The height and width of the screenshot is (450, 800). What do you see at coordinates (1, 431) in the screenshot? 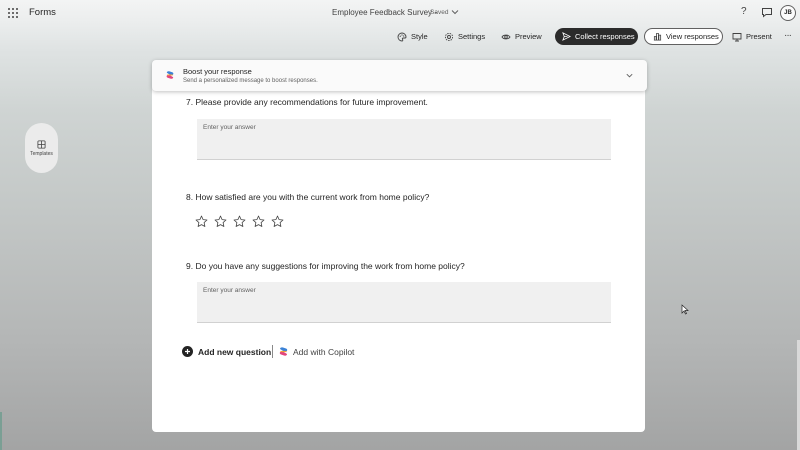
I see `window-edge` at bounding box center [1, 431].